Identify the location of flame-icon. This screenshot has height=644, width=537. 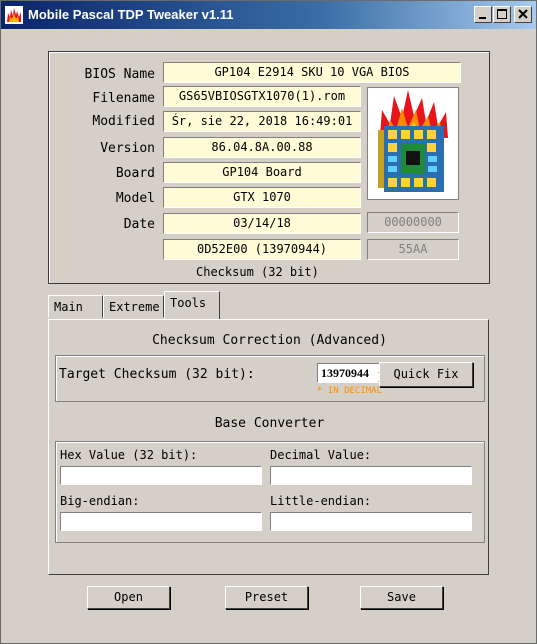
(14, 15).